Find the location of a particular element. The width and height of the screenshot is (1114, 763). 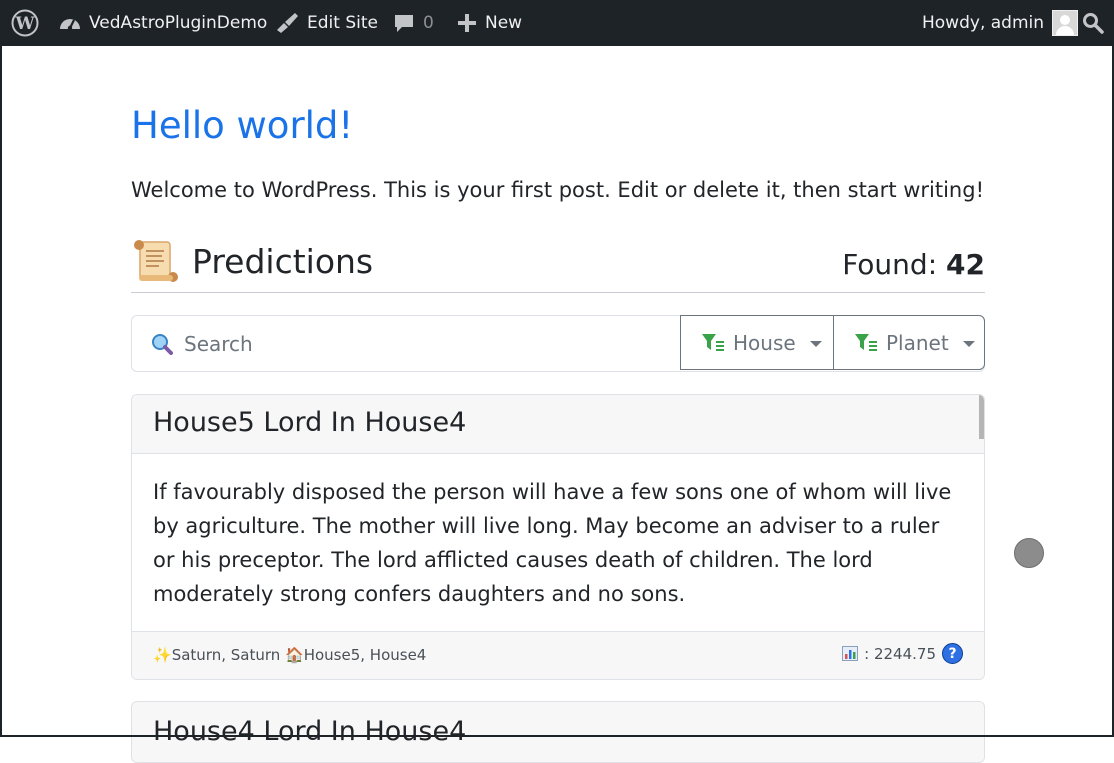

plus-icon is located at coordinates (467, 23).